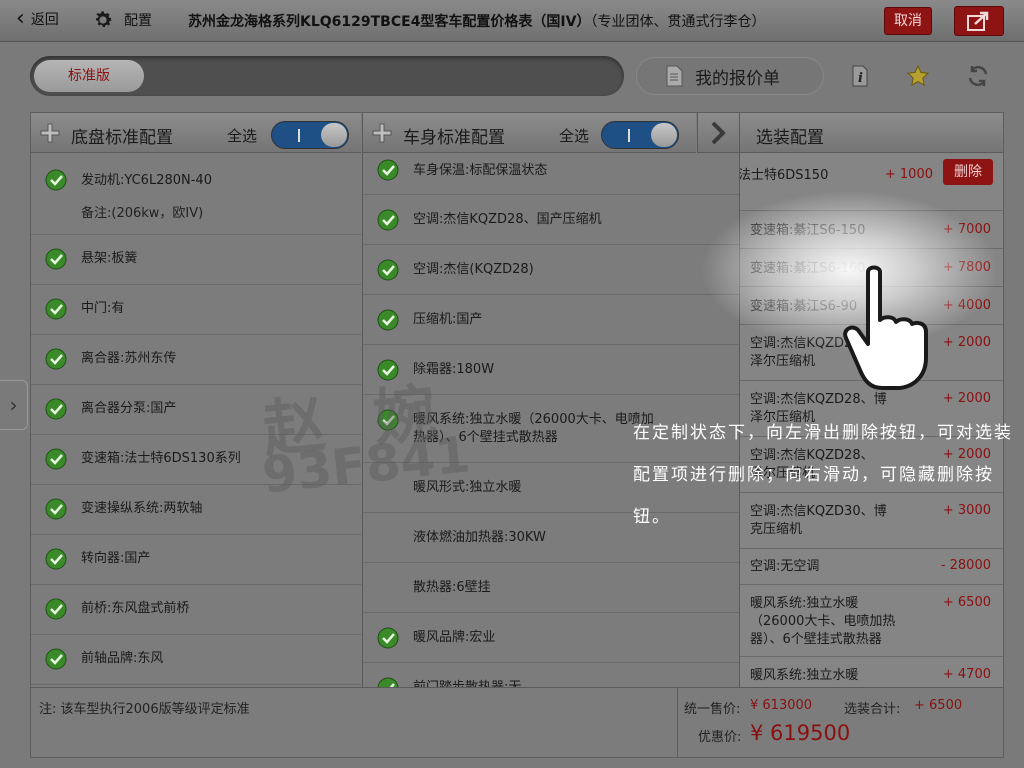 The width and height of the screenshot is (1024, 768). I want to click on item-price: + 1000, so click(908, 174).